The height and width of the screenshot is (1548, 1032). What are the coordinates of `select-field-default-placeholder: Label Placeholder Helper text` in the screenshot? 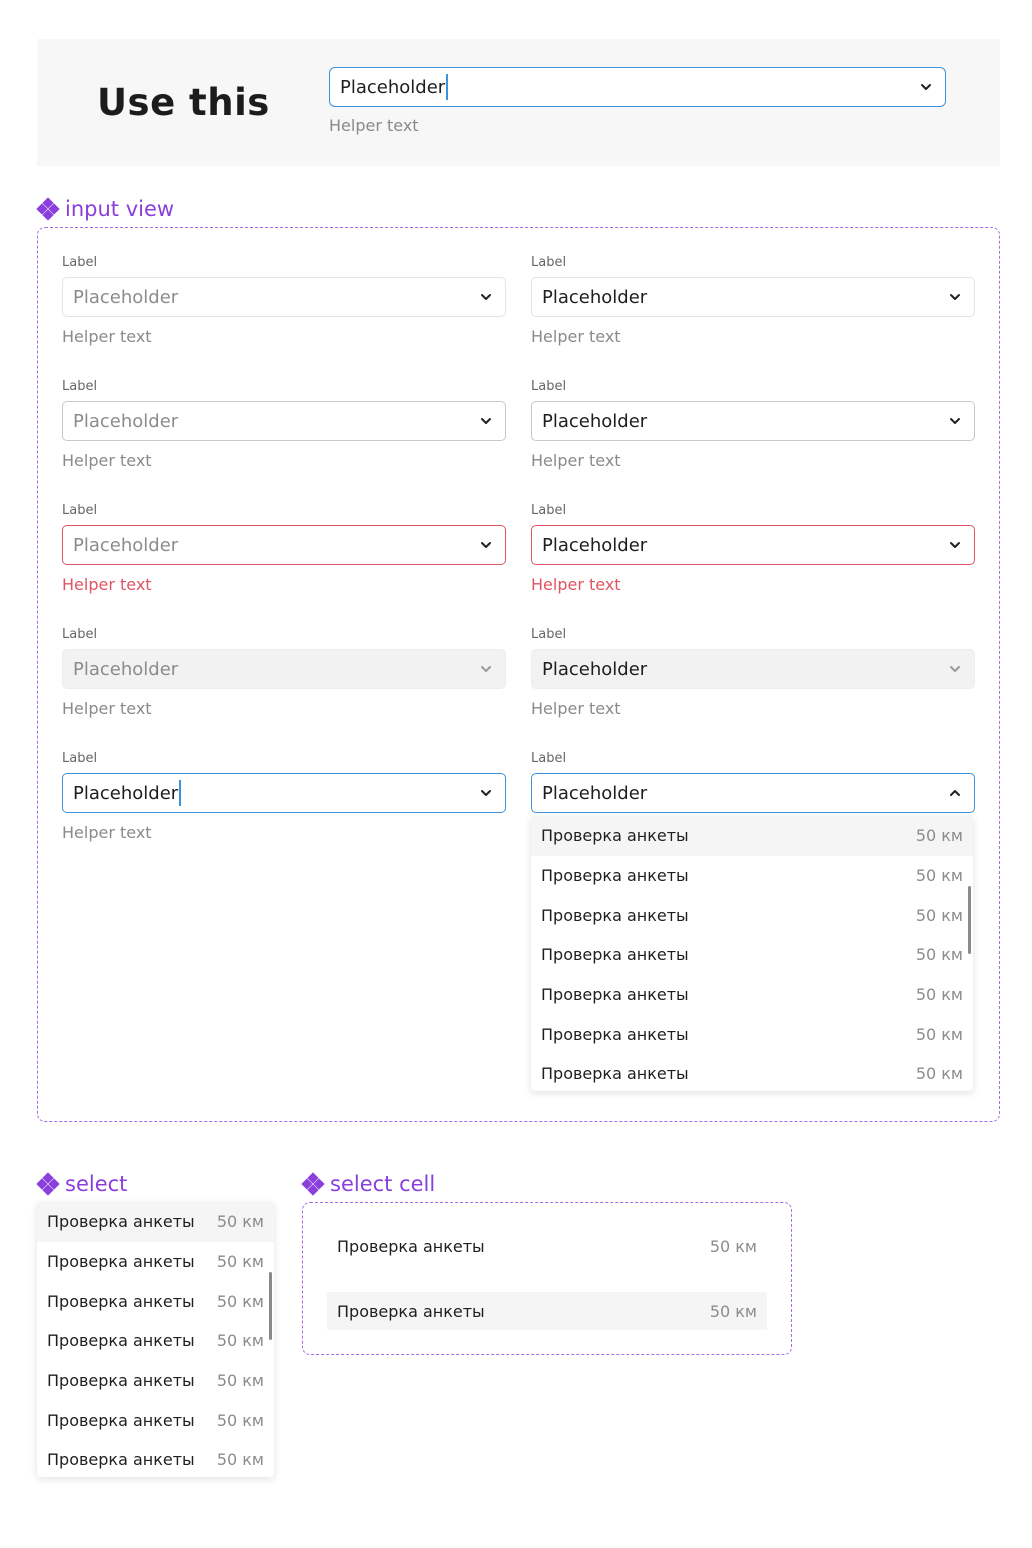 It's located at (284, 300).